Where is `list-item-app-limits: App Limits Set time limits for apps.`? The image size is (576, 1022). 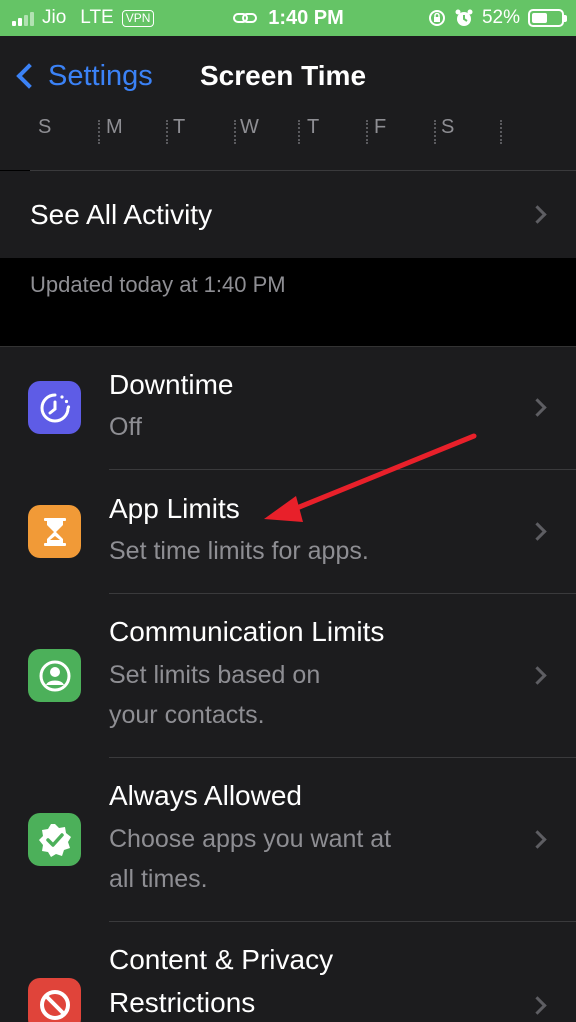
list-item-app-limits: App Limits Set time limits for apps. is located at coordinates (288, 532).